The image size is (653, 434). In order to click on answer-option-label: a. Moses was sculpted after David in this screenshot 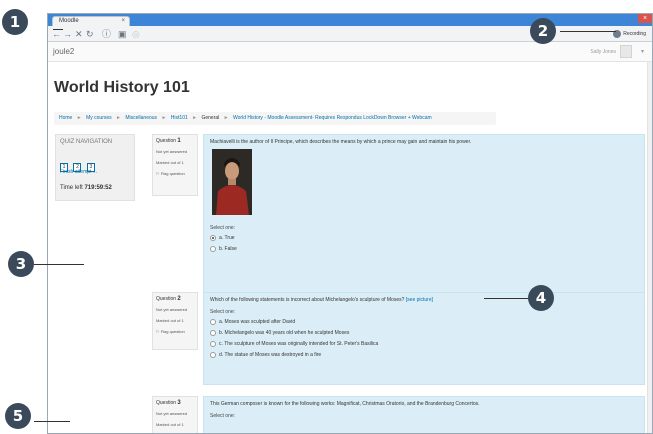, I will do `click(257, 322)`.